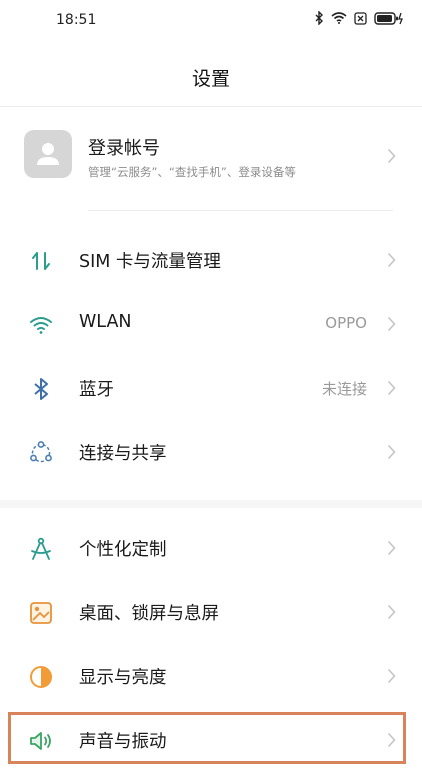 Image resolution: width=422 pixels, height=772 pixels. I want to click on battery-charging-icon, so click(388, 18).